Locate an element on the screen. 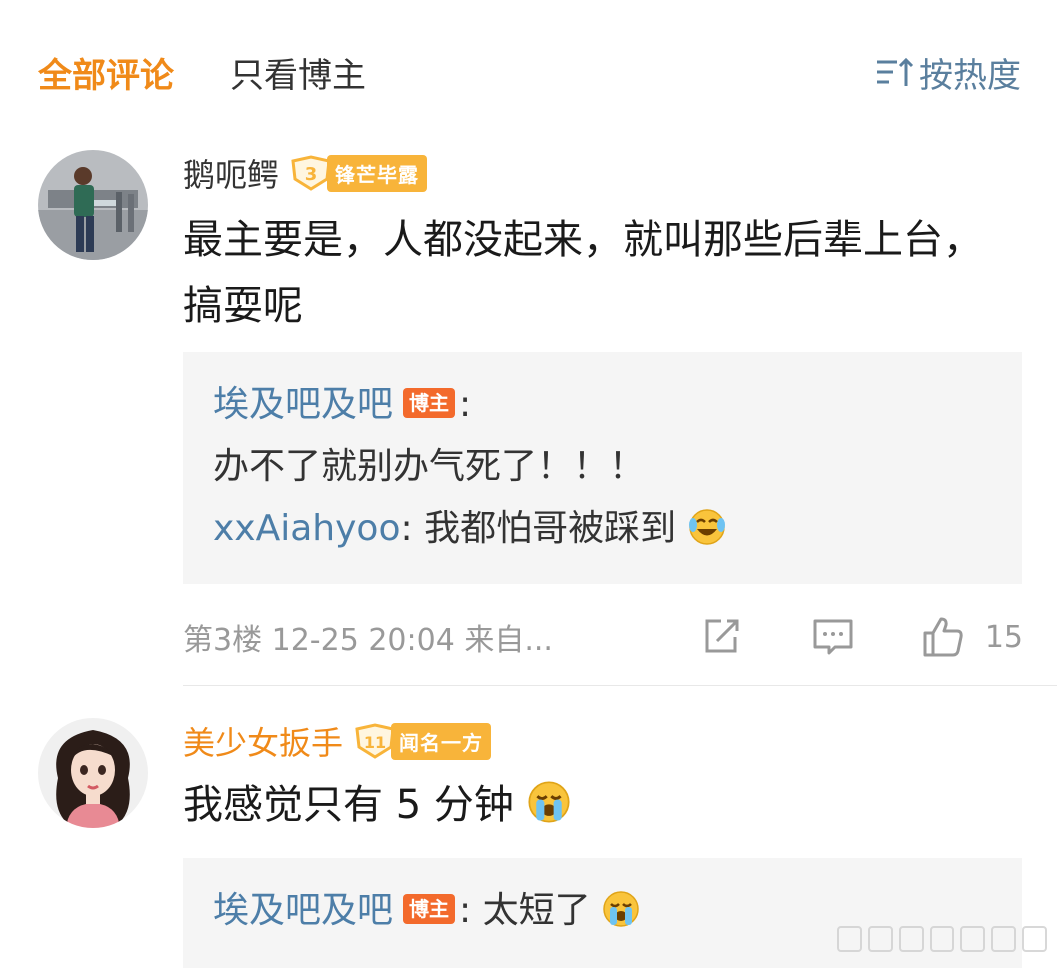  comment-icon is located at coordinates (833, 637).